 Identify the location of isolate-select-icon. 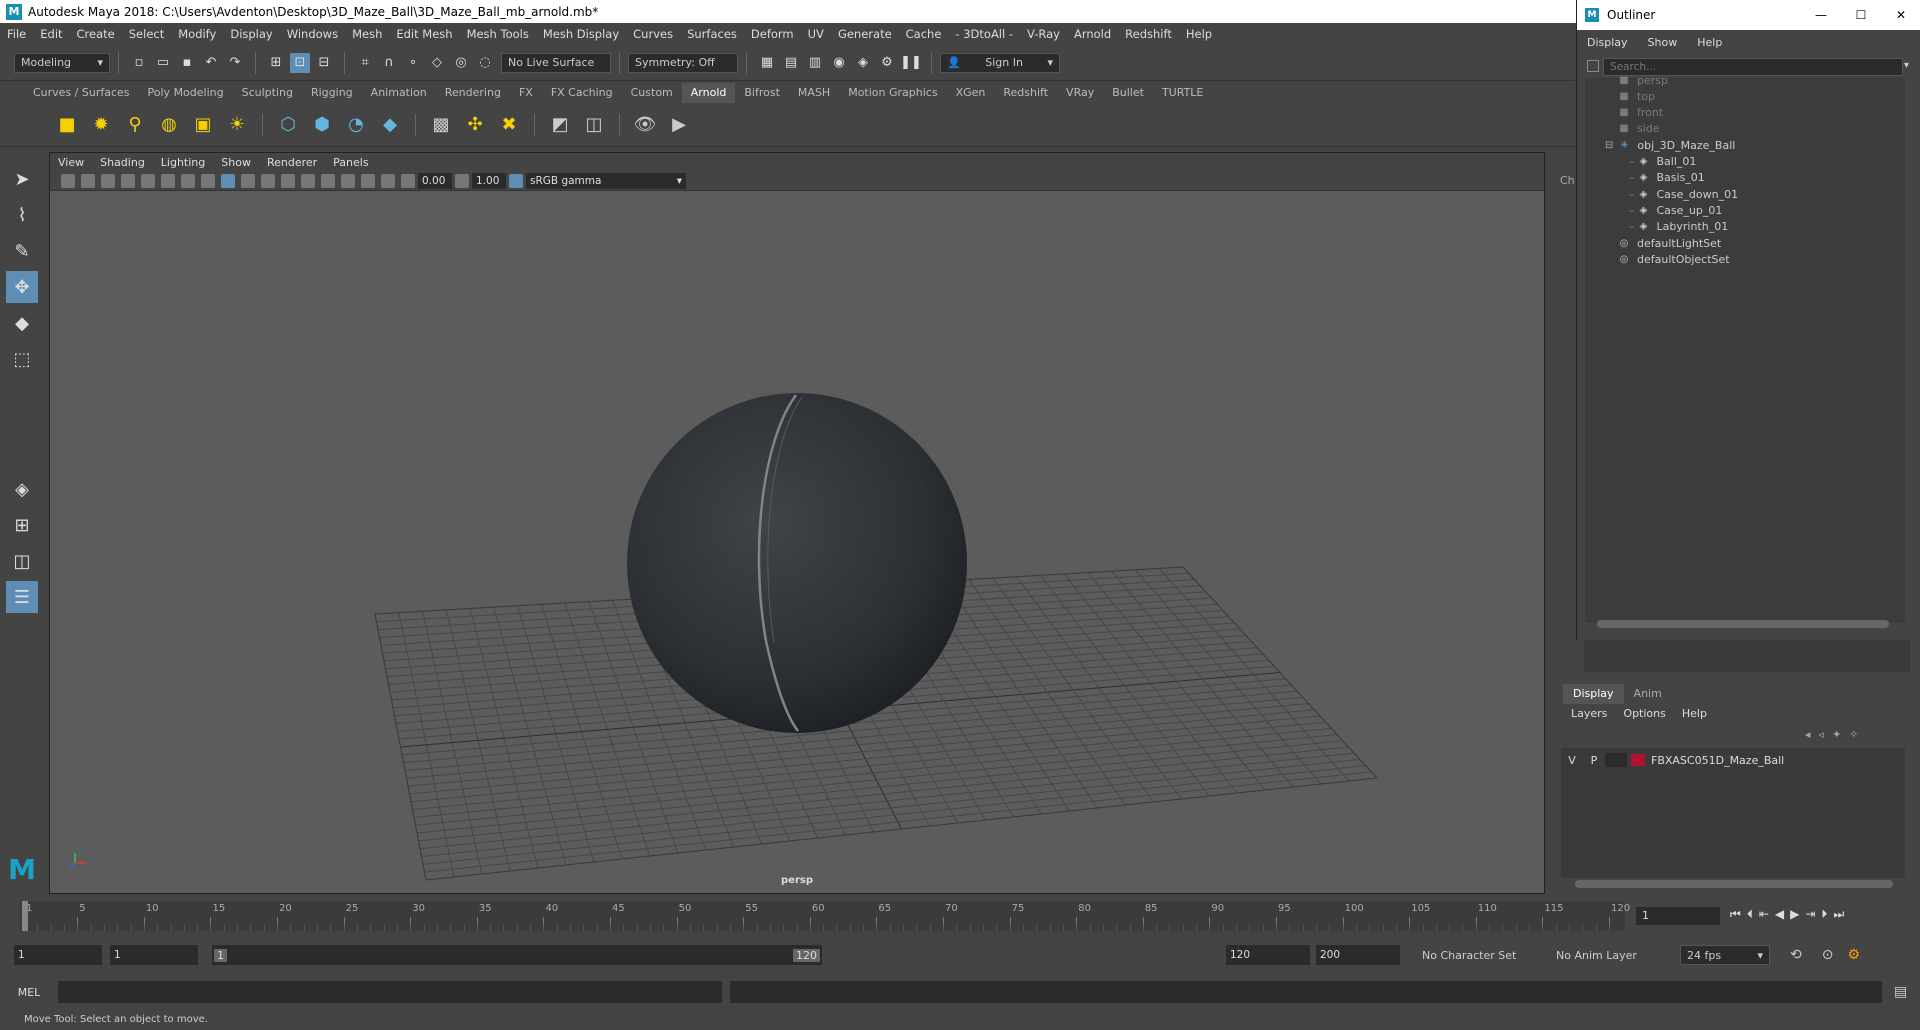
(368, 180).